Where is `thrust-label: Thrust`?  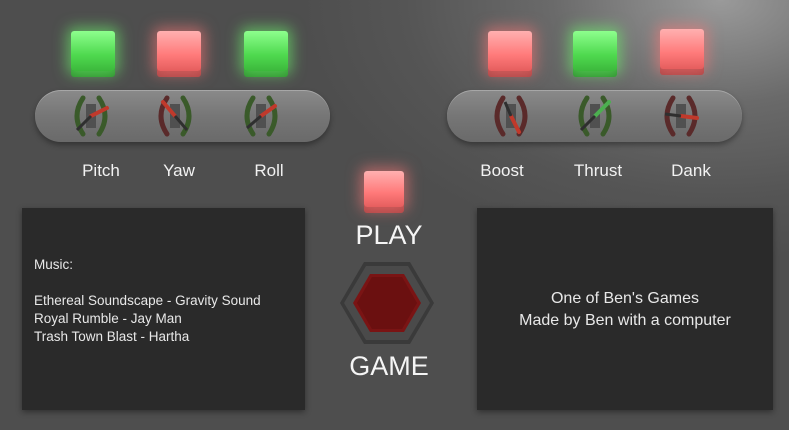
thrust-label: Thrust is located at coordinates (598, 170).